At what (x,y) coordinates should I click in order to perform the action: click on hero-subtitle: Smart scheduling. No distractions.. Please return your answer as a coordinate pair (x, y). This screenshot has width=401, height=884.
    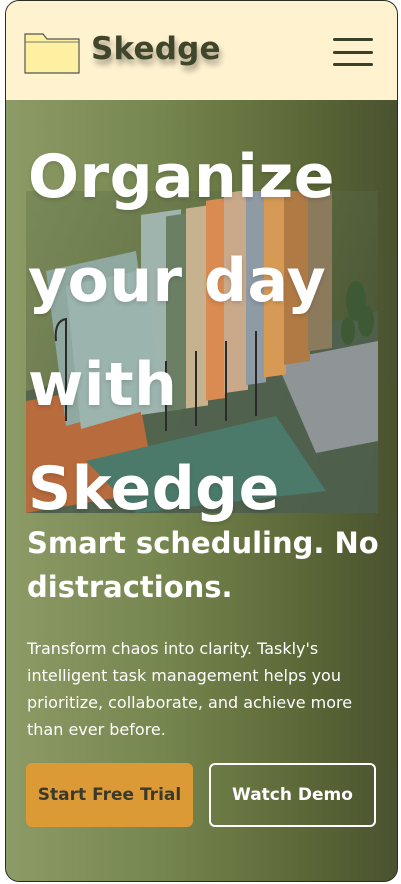
    Looking at the image, I should click on (203, 565).